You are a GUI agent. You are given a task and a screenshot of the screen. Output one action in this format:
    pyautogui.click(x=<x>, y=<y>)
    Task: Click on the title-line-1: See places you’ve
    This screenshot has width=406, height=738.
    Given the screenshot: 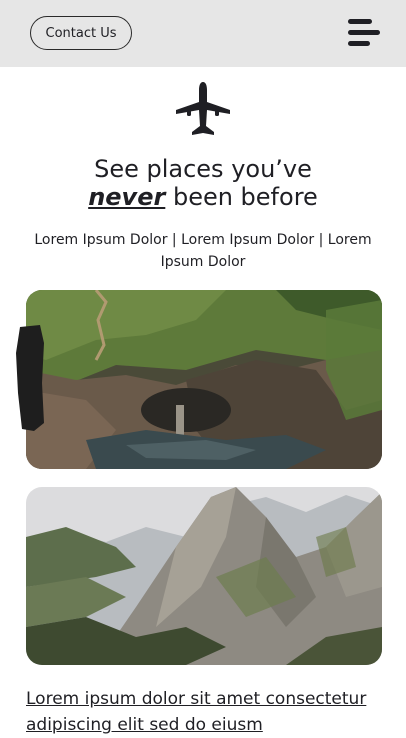 What is the action you would take?
    pyautogui.click(x=203, y=169)
    